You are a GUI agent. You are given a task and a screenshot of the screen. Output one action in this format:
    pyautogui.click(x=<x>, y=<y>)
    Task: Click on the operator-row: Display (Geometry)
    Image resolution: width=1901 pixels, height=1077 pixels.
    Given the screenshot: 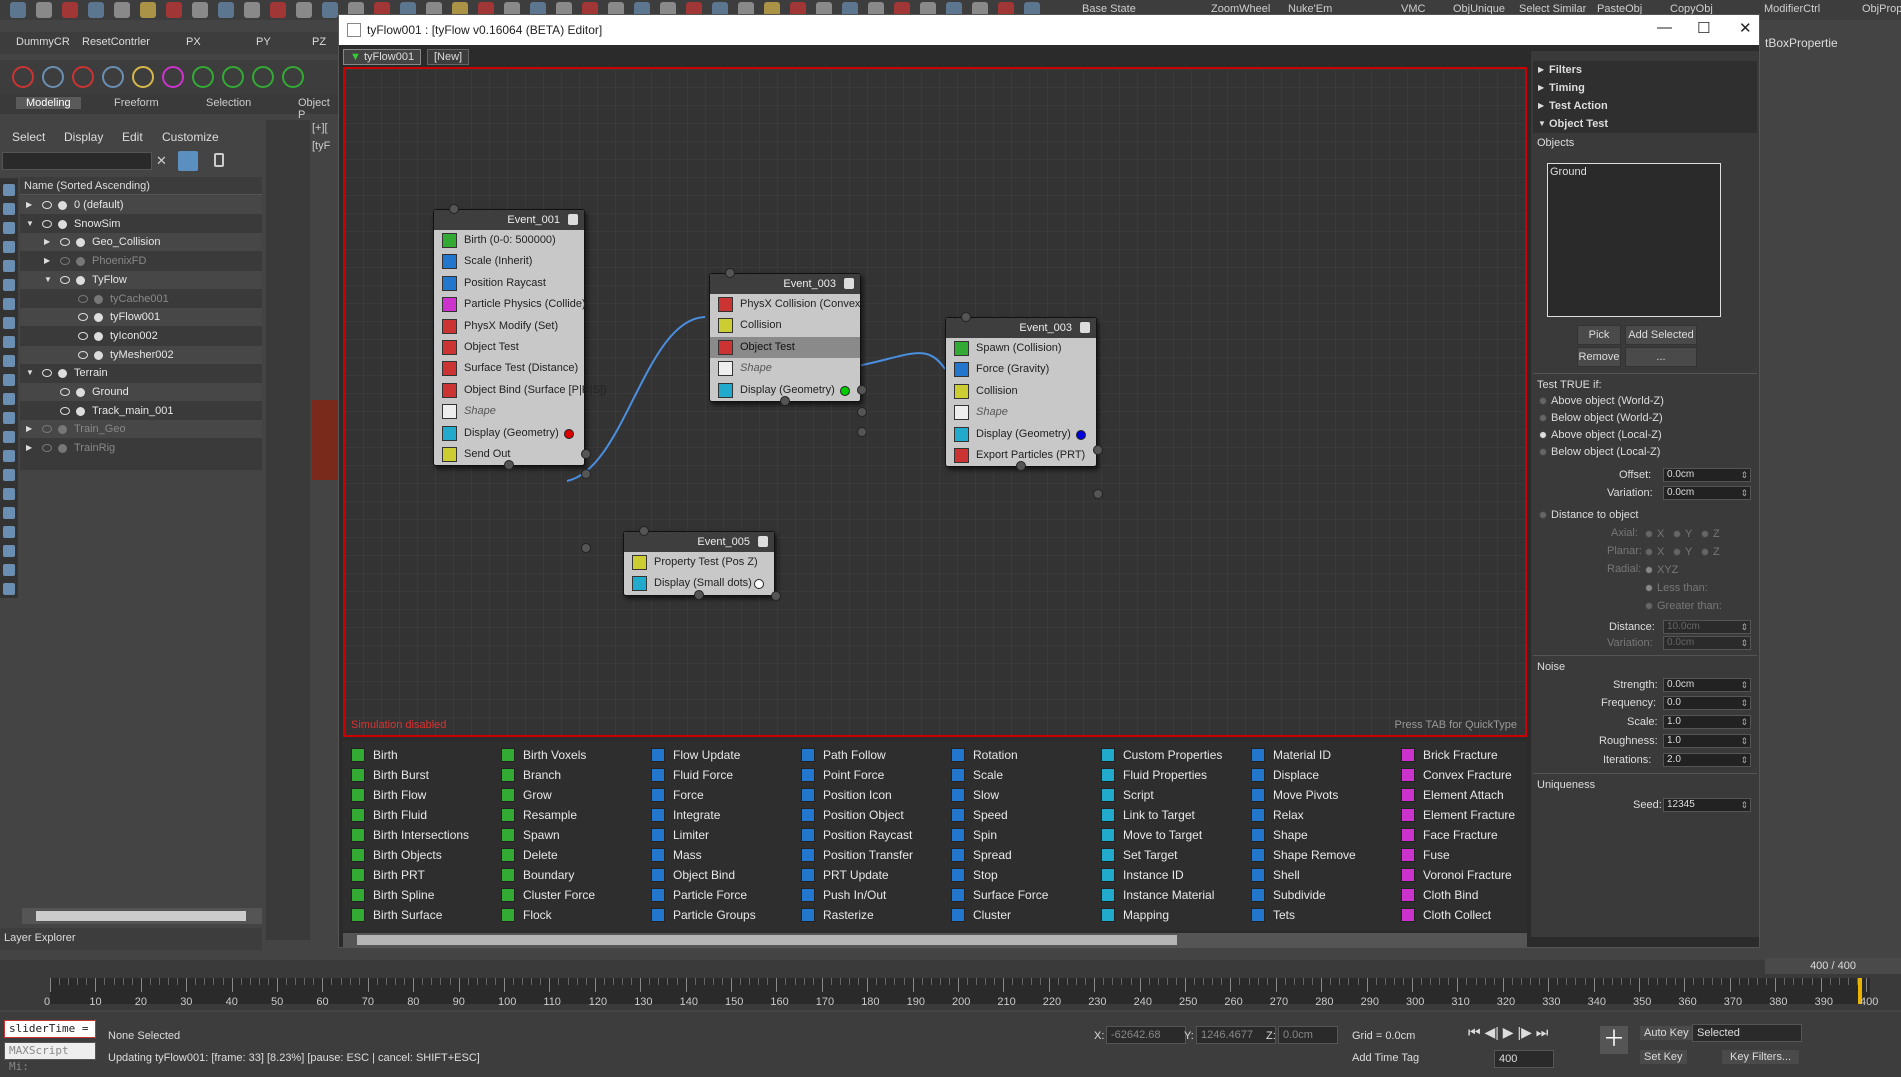 What is the action you would take?
    pyautogui.click(x=509, y=433)
    